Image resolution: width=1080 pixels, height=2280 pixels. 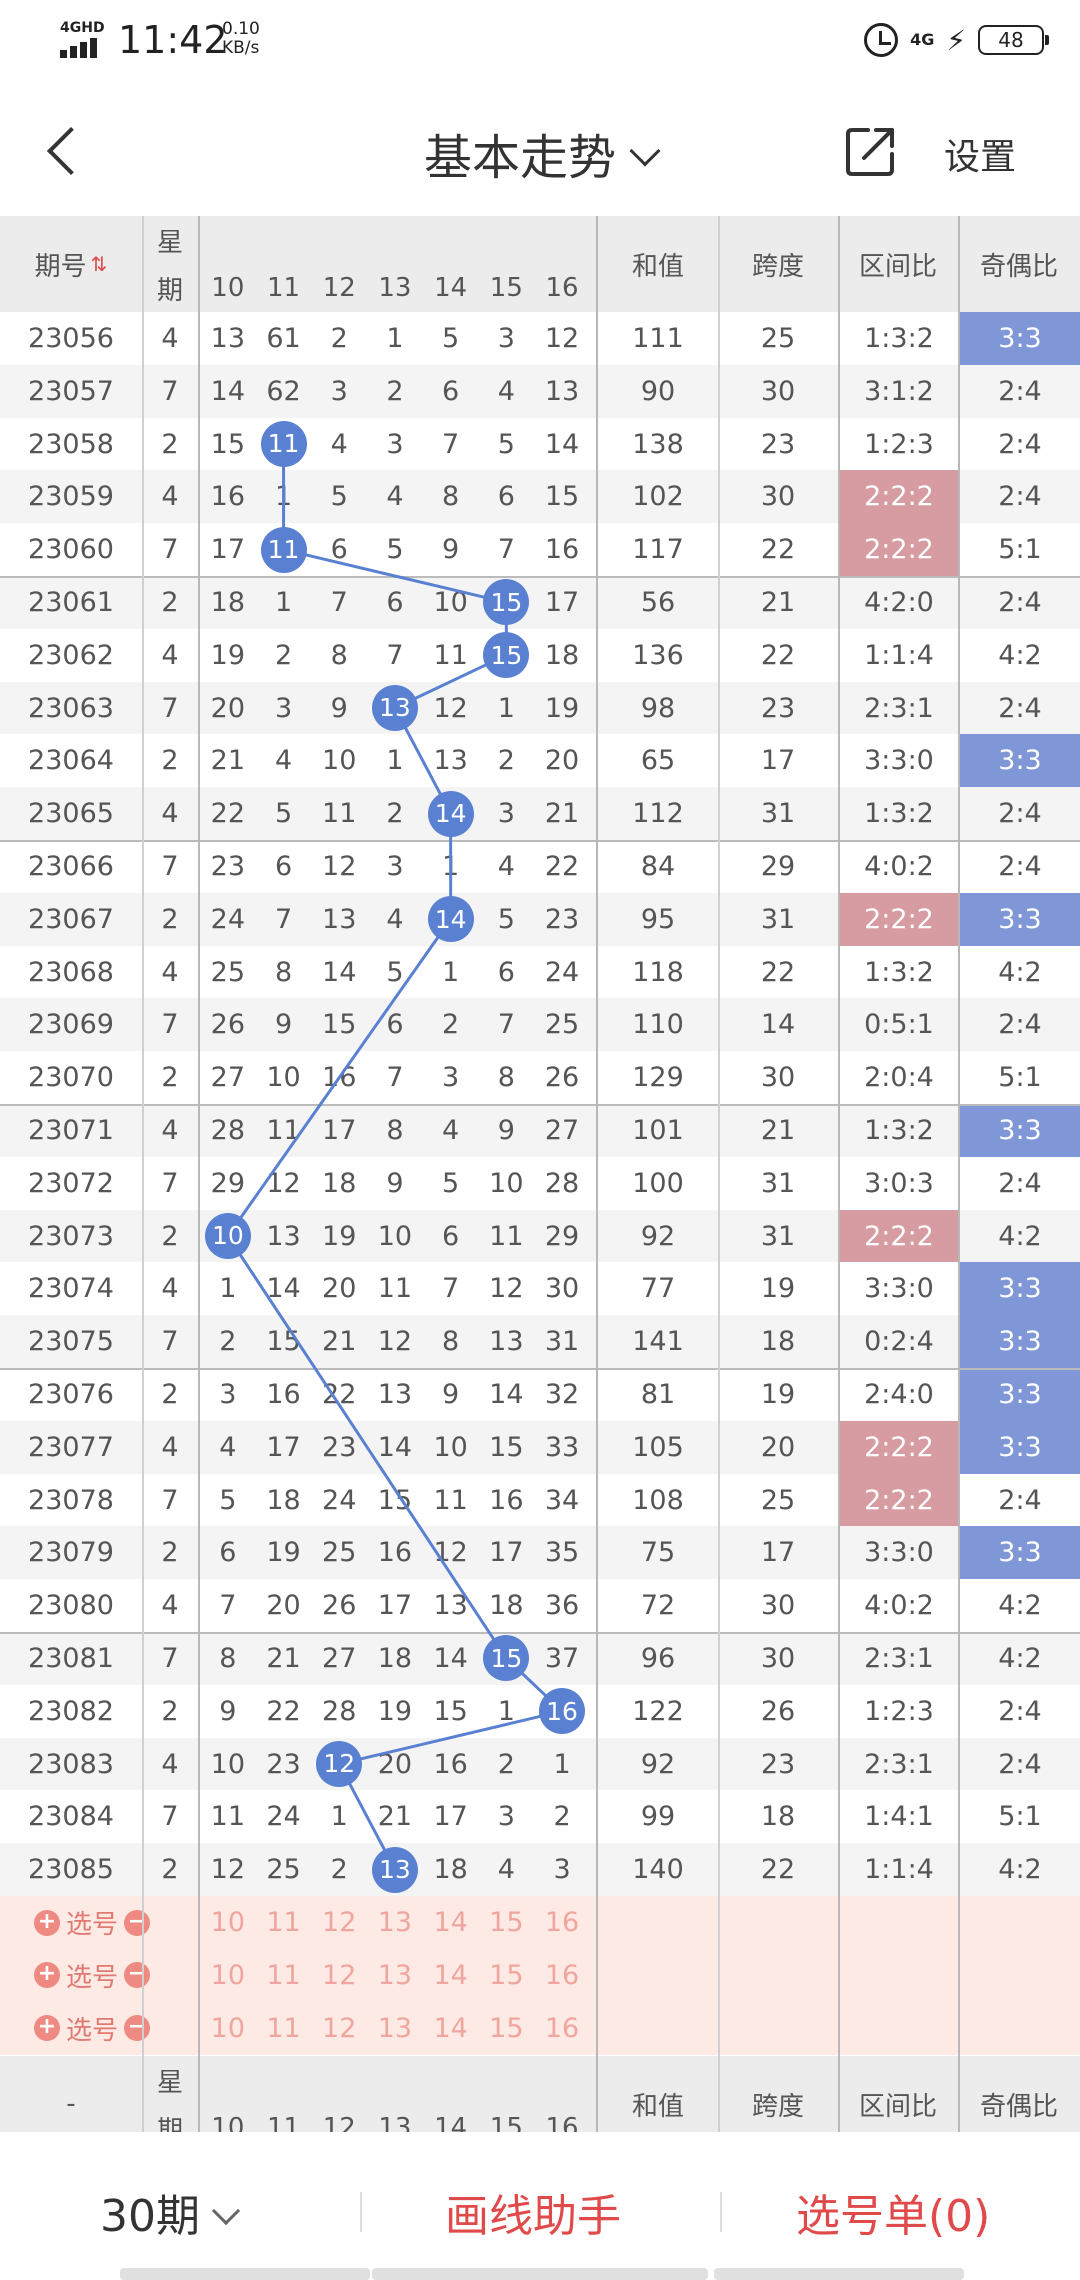 I want to click on miss-count-cell: 26, so click(x=339, y=1606).